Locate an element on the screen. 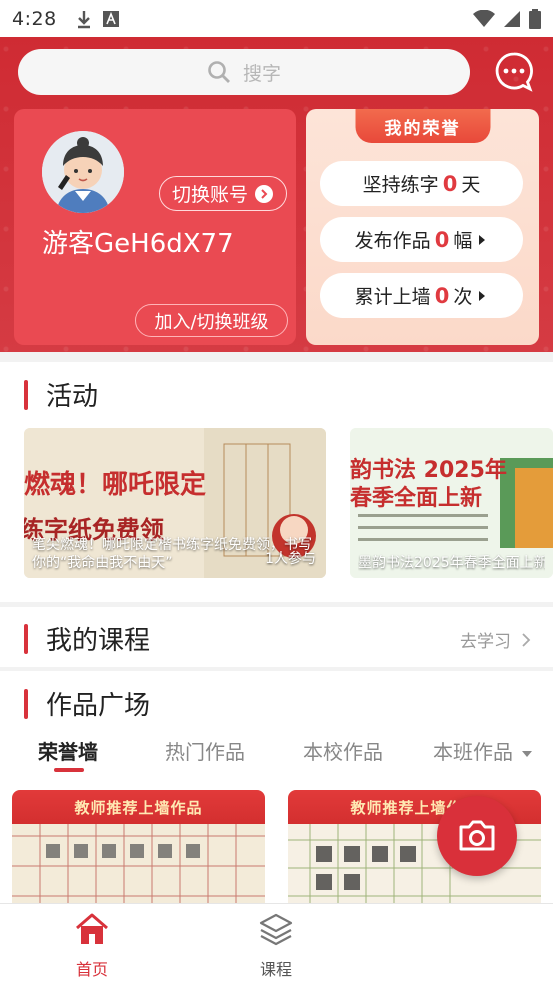  work-card: 教师推荐上墙作品 is located at coordinates (138, 850).